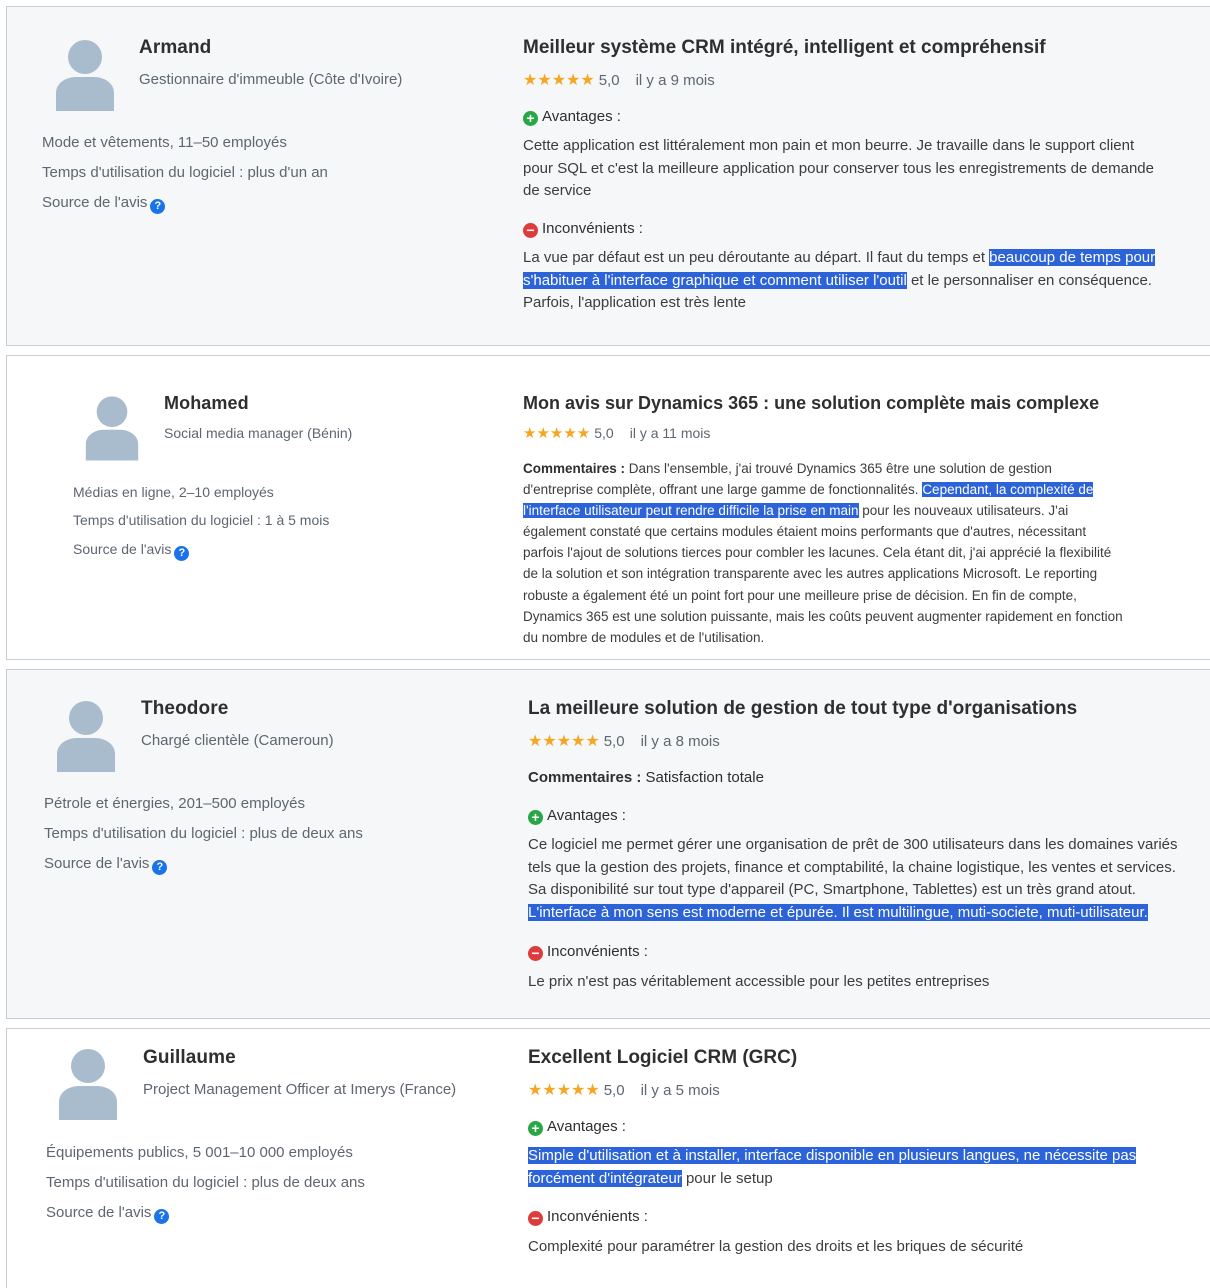 The image size is (1210, 1288). Describe the element at coordinates (727, 1178) in the screenshot. I see `pros-text-end: pour le setup` at that location.